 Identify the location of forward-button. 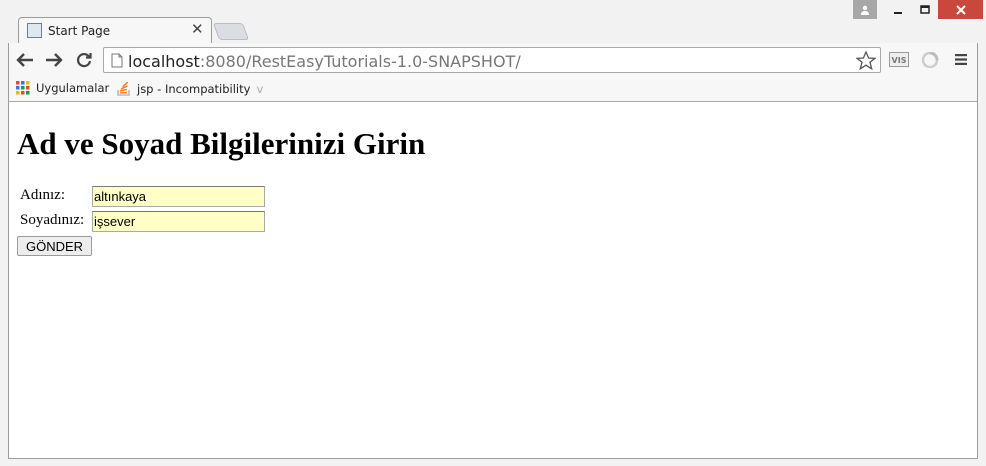
(54, 60).